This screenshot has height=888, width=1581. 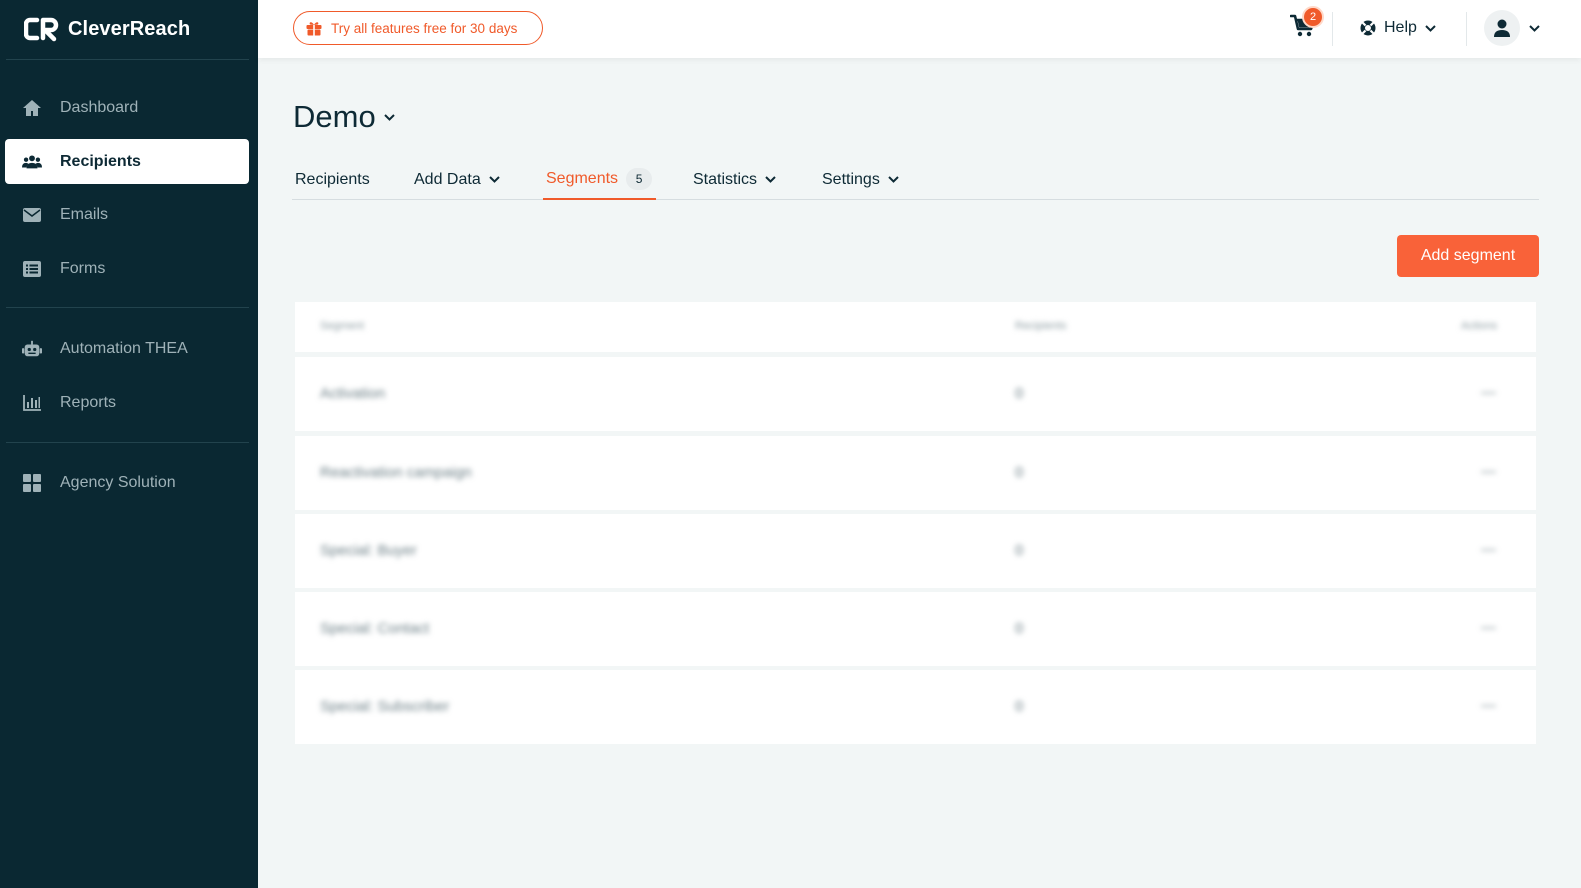 I want to click on sidebar-item-agency-solution: Agency Solution, so click(x=127, y=482).